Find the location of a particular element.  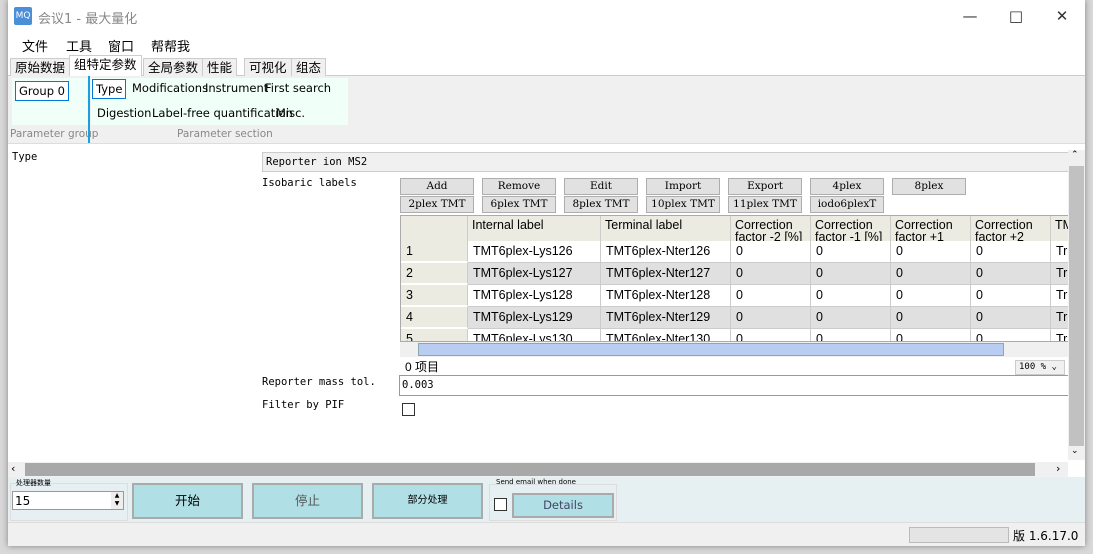

scroll-down-icon: ⌄ is located at coordinates (1075, 451).